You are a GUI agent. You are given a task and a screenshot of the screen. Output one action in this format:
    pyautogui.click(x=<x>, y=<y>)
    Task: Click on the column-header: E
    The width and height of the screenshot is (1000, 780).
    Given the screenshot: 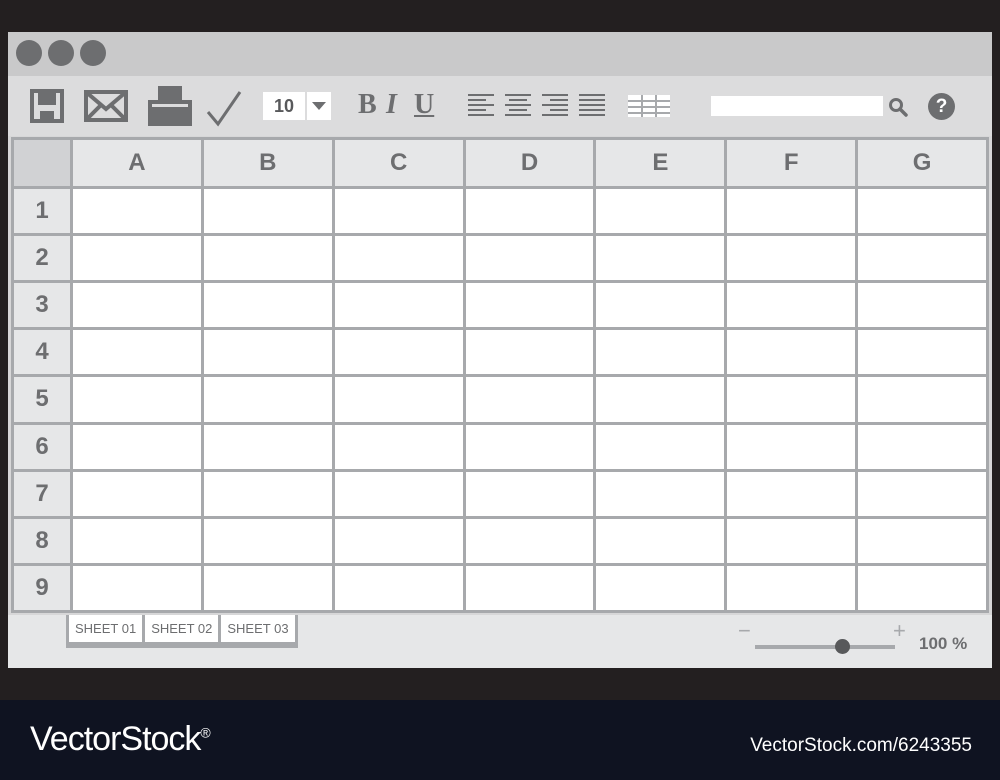 What is the action you would take?
    pyautogui.click(x=660, y=163)
    